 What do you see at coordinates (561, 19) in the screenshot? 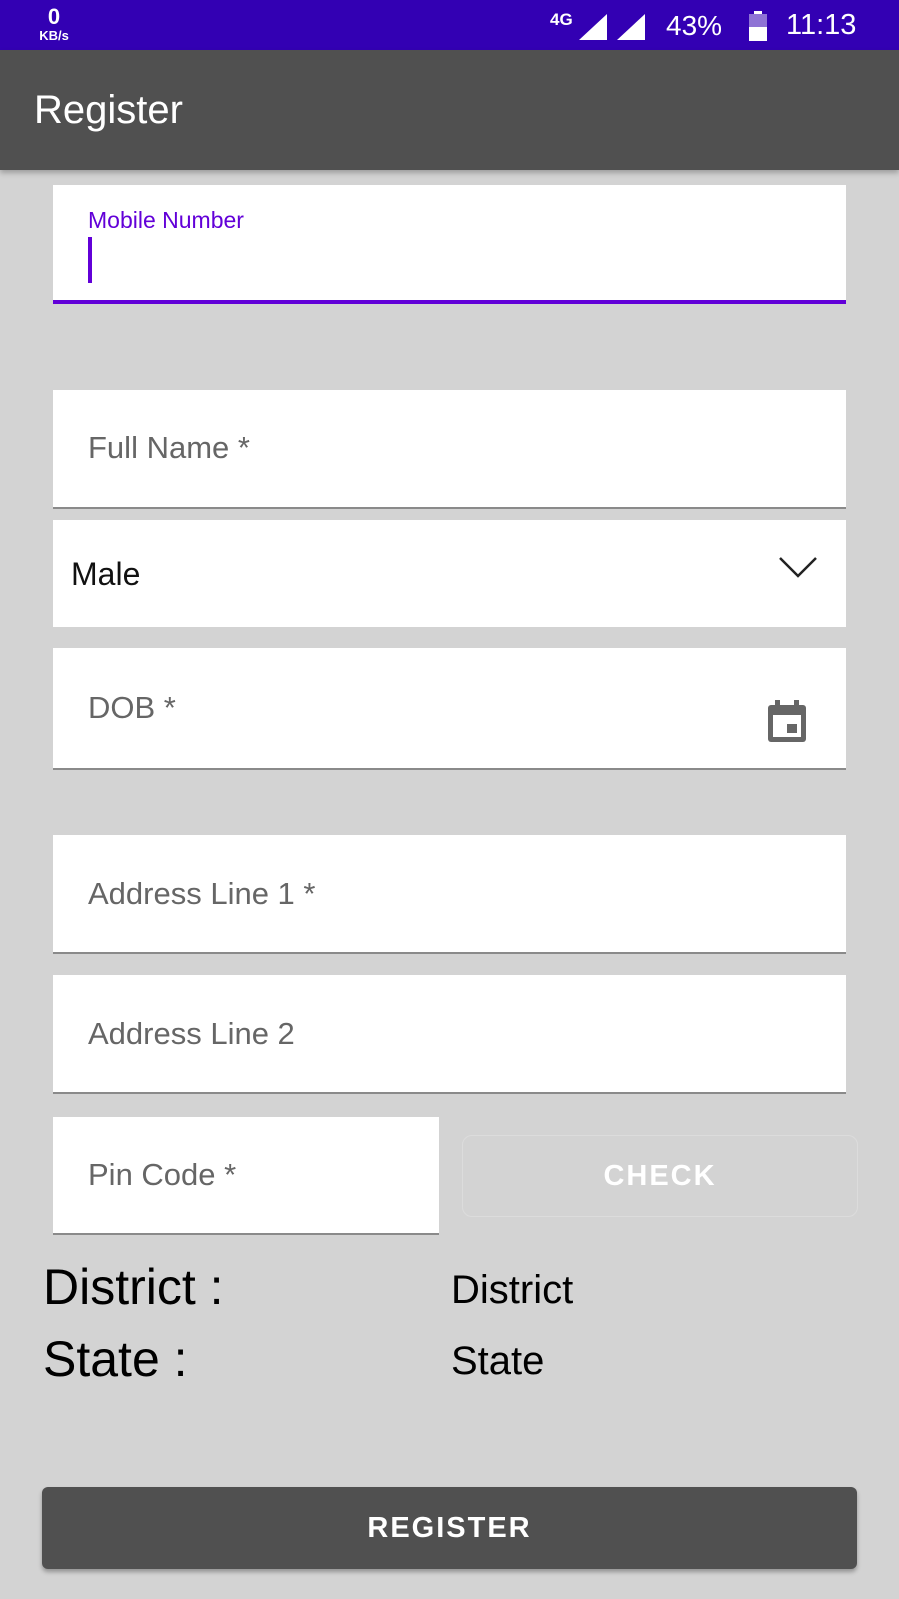
I see `network-type: 4G` at bounding box center [561, 19].